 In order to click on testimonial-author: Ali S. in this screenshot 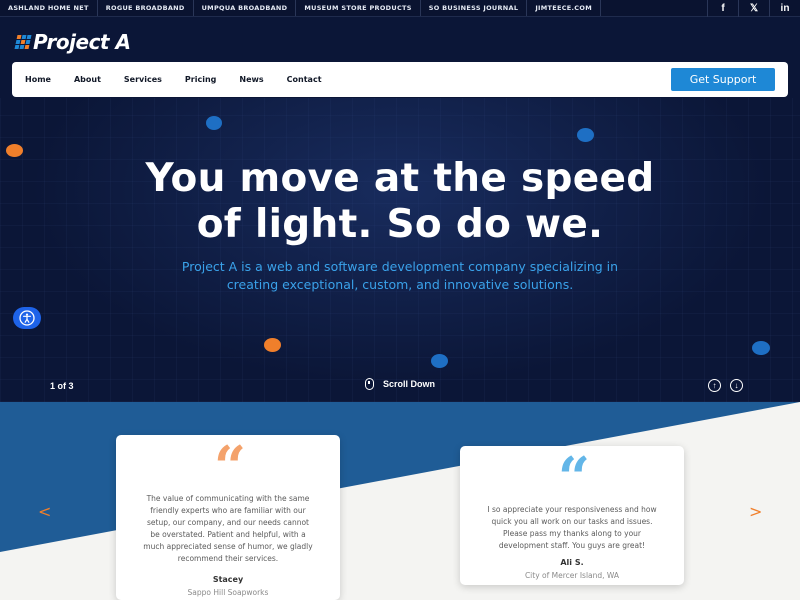, I will do `click(572, 562)`.